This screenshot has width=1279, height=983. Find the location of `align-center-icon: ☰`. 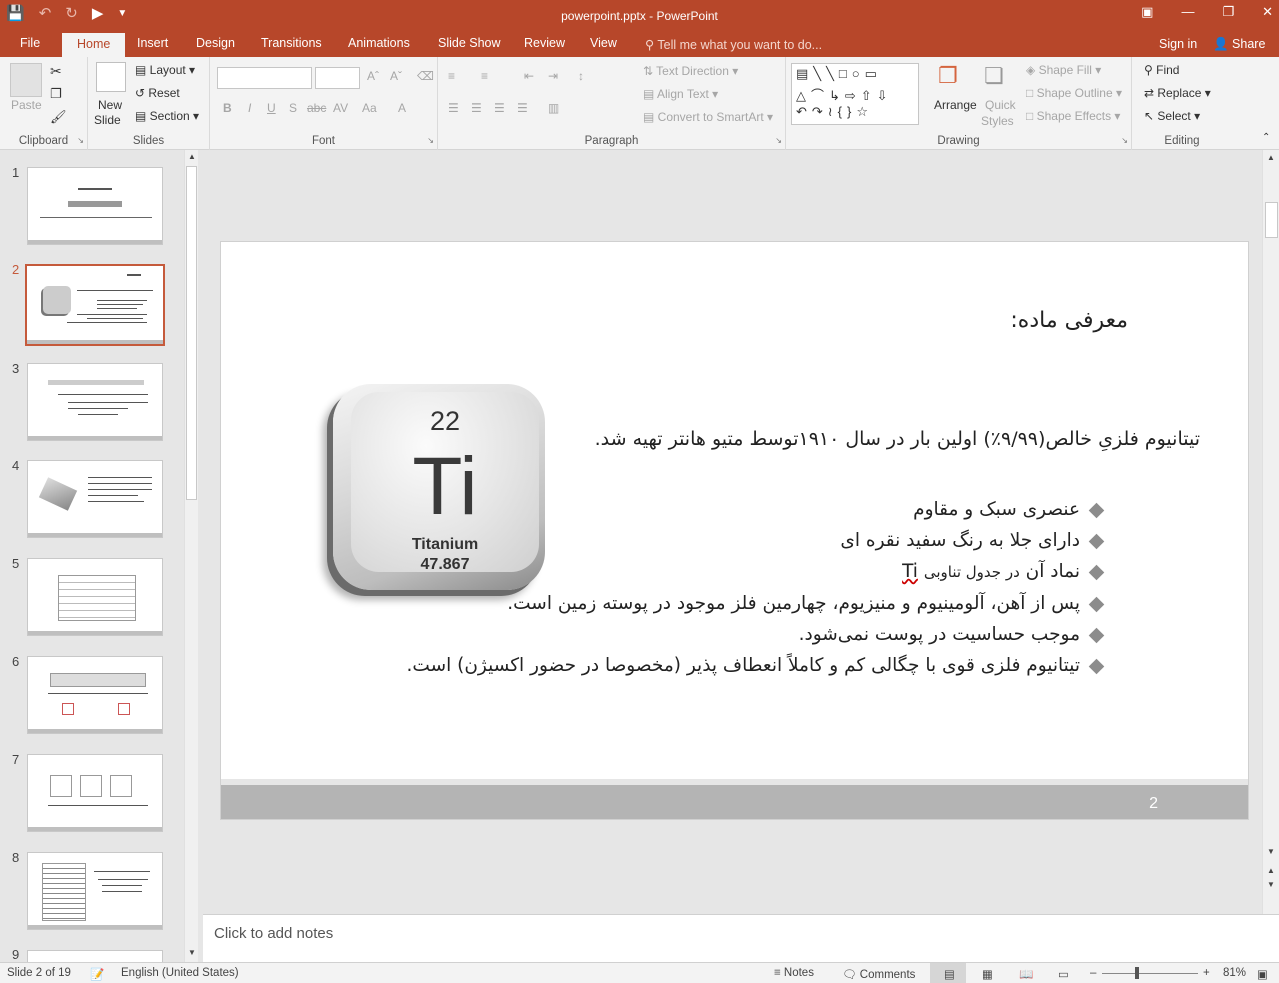

align-center-icon: ☰ is located at coordinates (476, 108).